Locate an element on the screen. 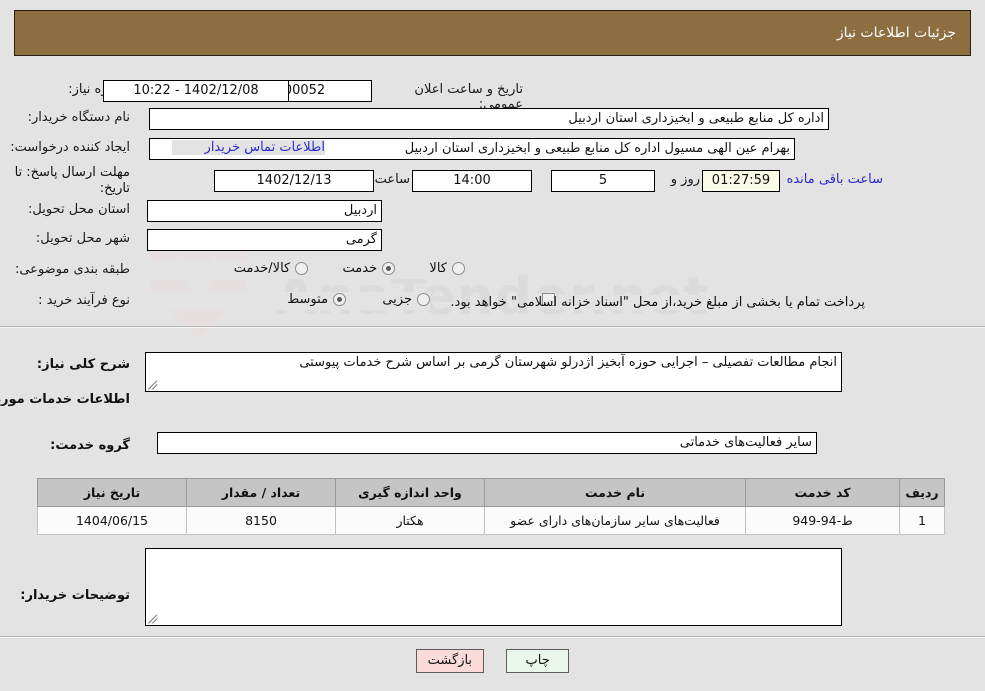 The height and width of the screenshot is (691, 985). purchase-type-option-motavaset-label: متوسط is located at coordinates (308, 299).